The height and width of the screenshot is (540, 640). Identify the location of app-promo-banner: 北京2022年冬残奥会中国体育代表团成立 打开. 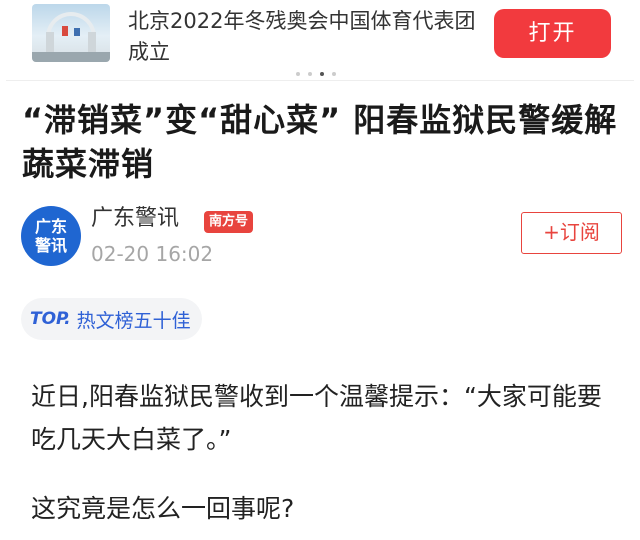
(320, 39).